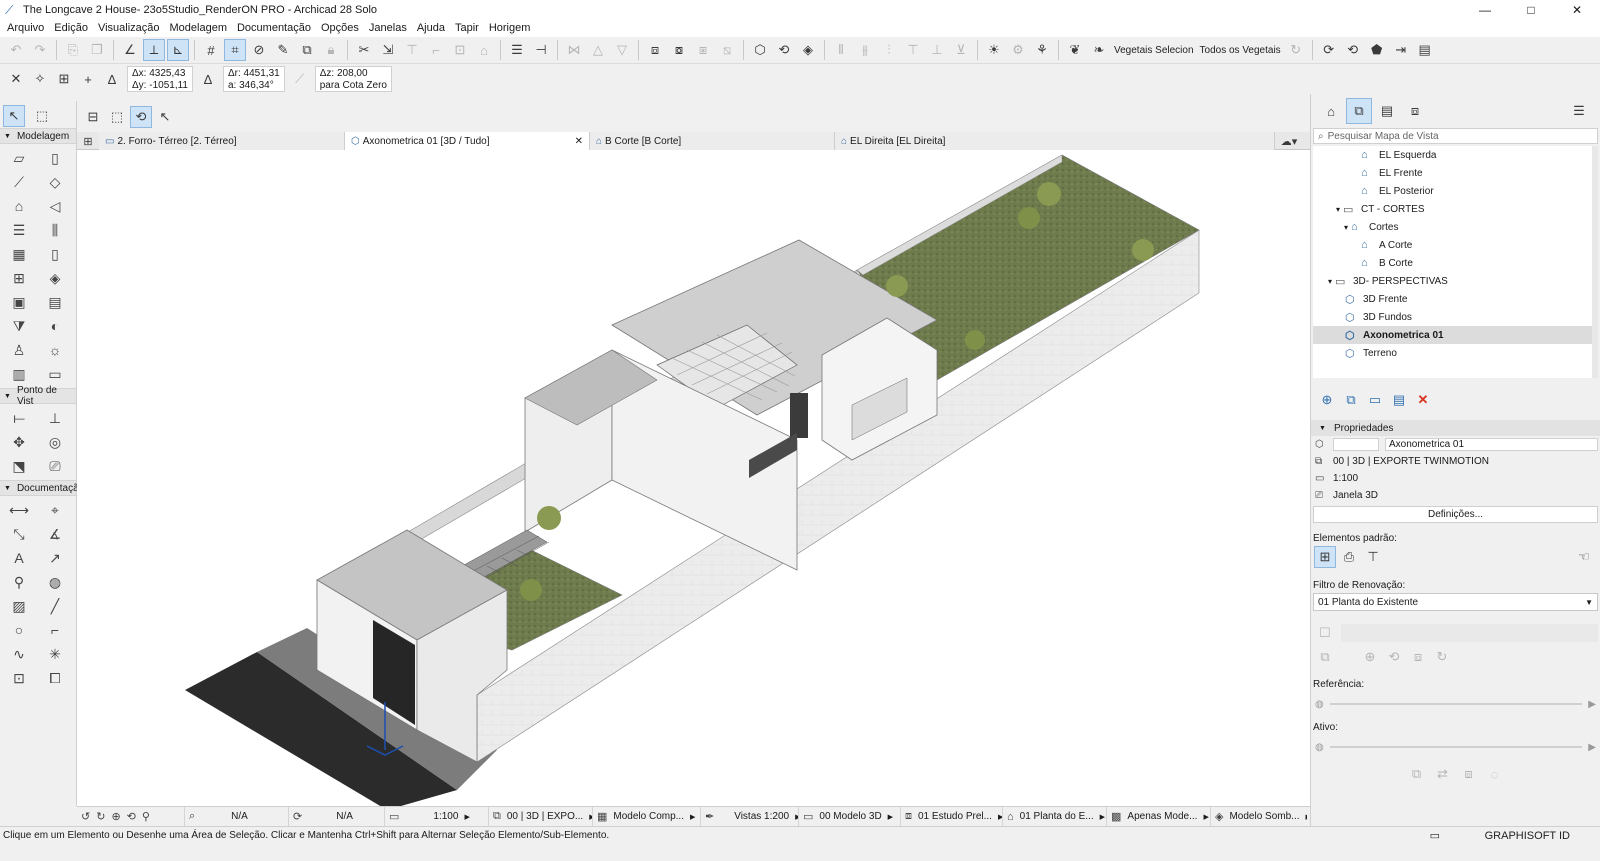 This screenshot has width=1600, height=861. I want to click on change-tool-icon: ◍, so click(55, 582).